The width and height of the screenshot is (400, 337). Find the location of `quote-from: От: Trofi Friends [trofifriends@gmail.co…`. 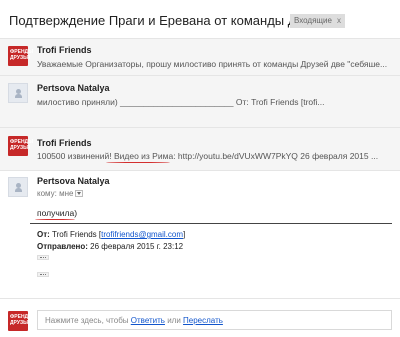

quote-from: От: Trofi Friends [trofifriends@gmail.co… is located at coordinates (111, 234).